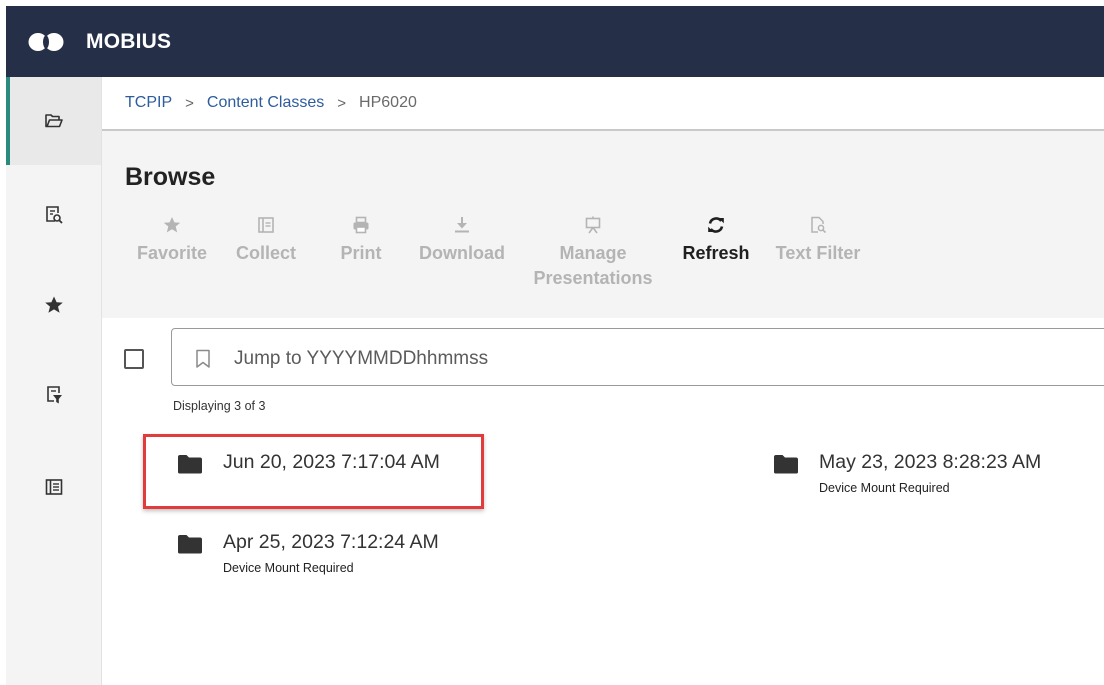 The image size is (1104, 685). What do you see at coordinates (129, 41) in the screenshot?
I see `app-title: MOBIUS` at bounding box center [129, 41].